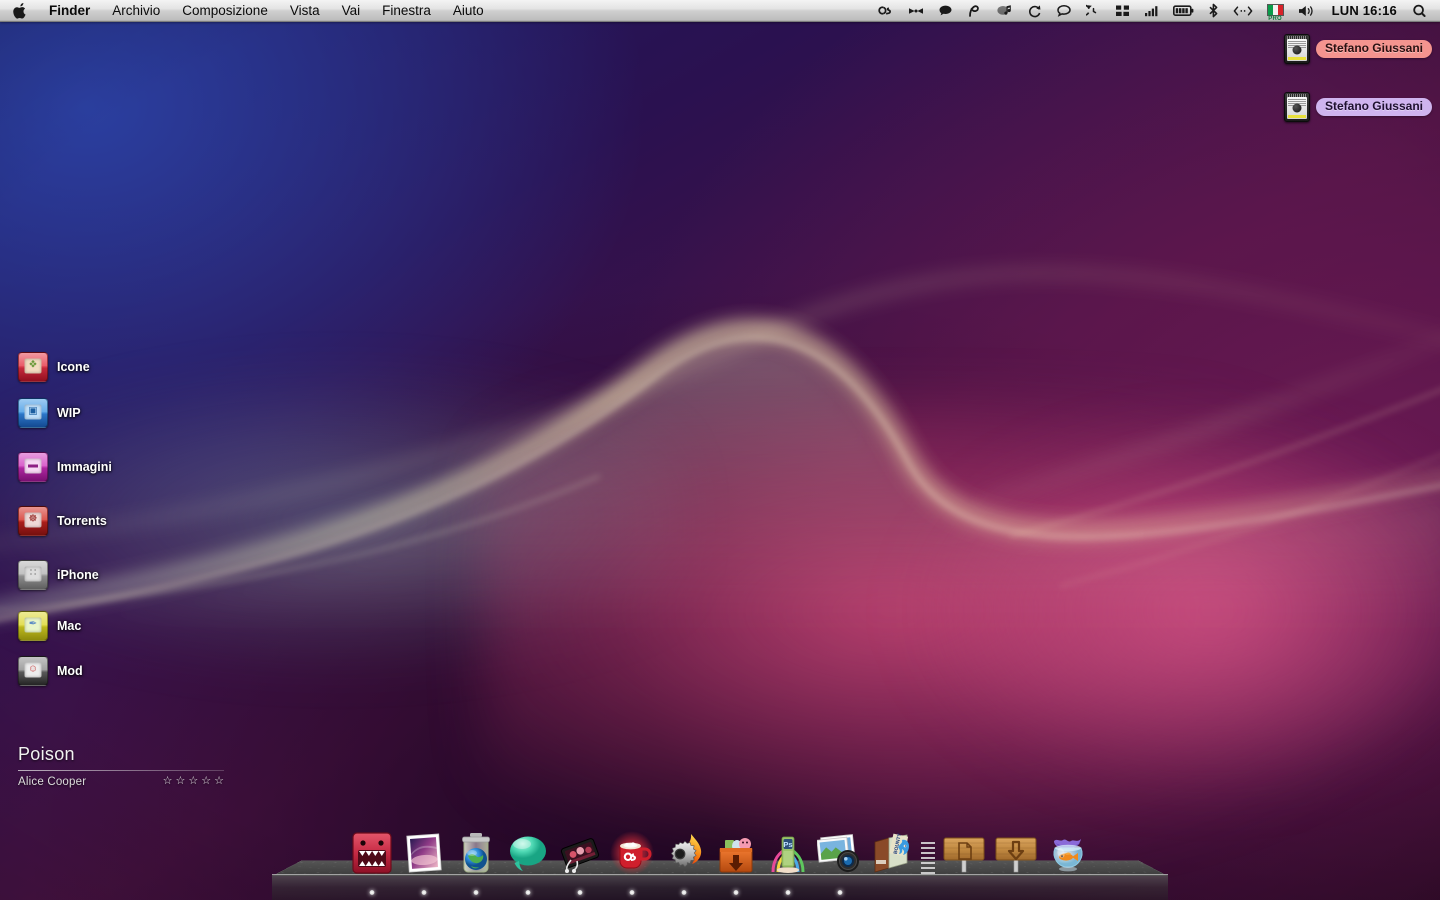 This screenshot has width=1440, height=900. I want to click on arrows-icon, so click(1243, 10).